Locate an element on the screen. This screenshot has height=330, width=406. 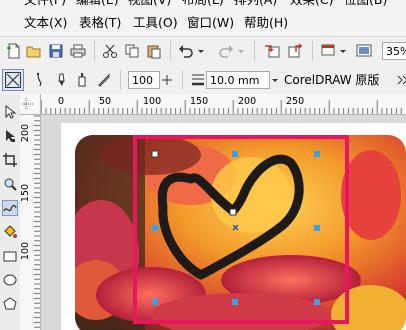
save-icon is located at coordinates (56, 51).